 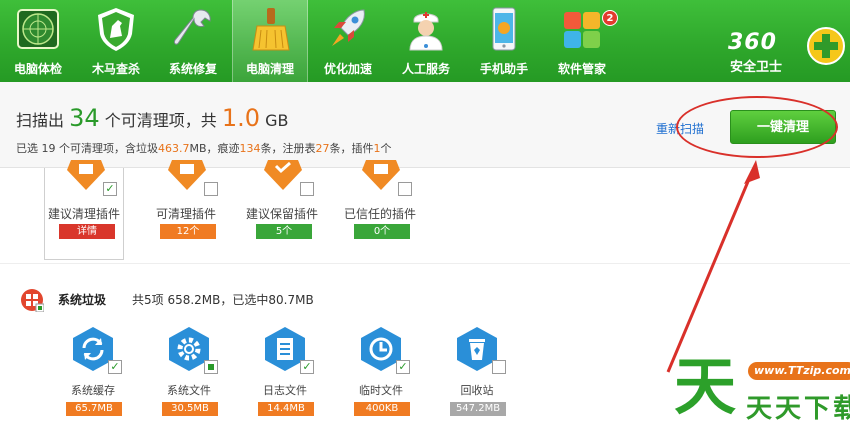 I want to click on plugin-item-trusted: 已信任的插件 0个, so click(x=380, y=210).